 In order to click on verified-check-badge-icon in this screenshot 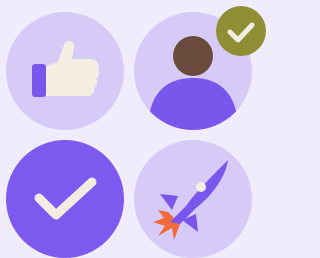, I will do `click(241, 31)`.